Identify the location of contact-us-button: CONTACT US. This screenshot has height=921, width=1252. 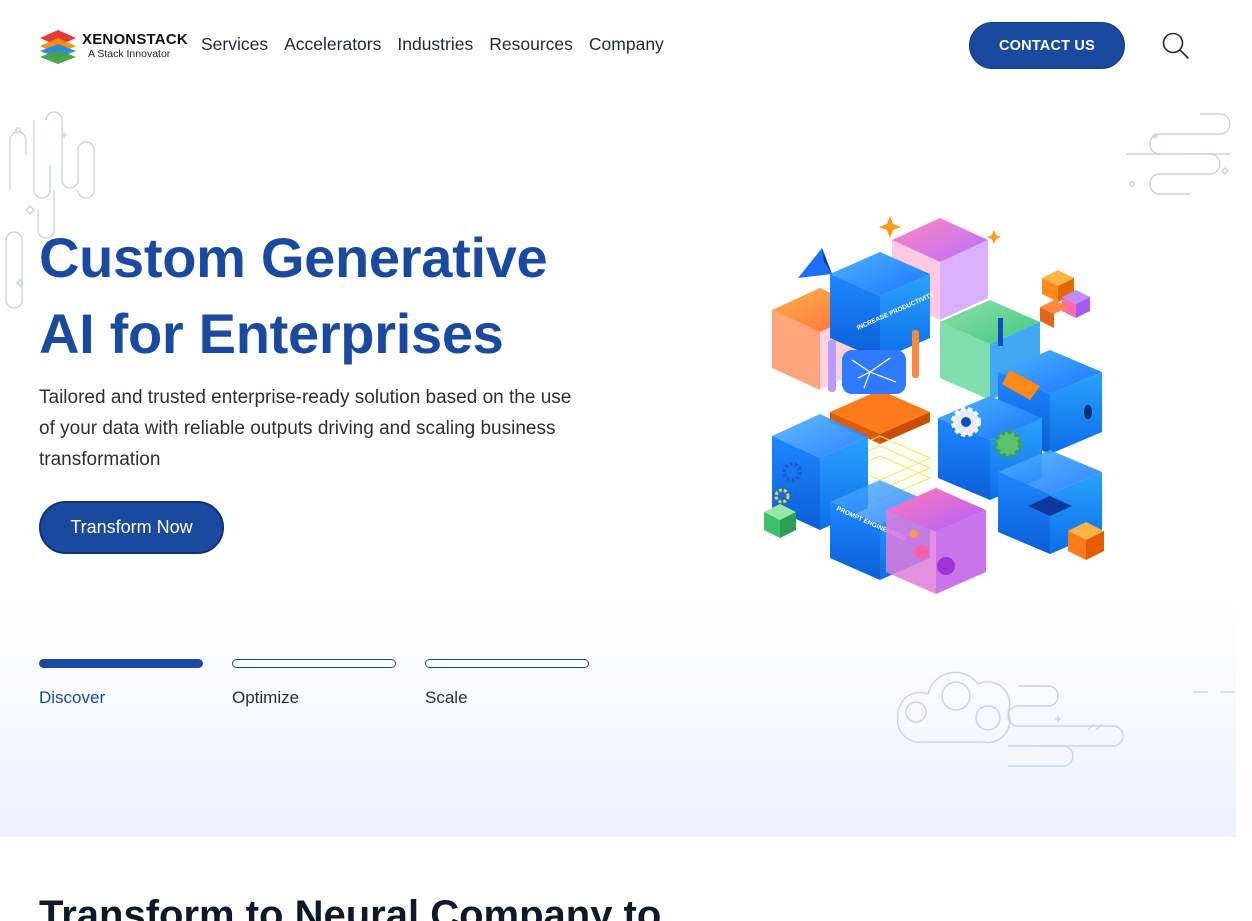
(1047, 45).